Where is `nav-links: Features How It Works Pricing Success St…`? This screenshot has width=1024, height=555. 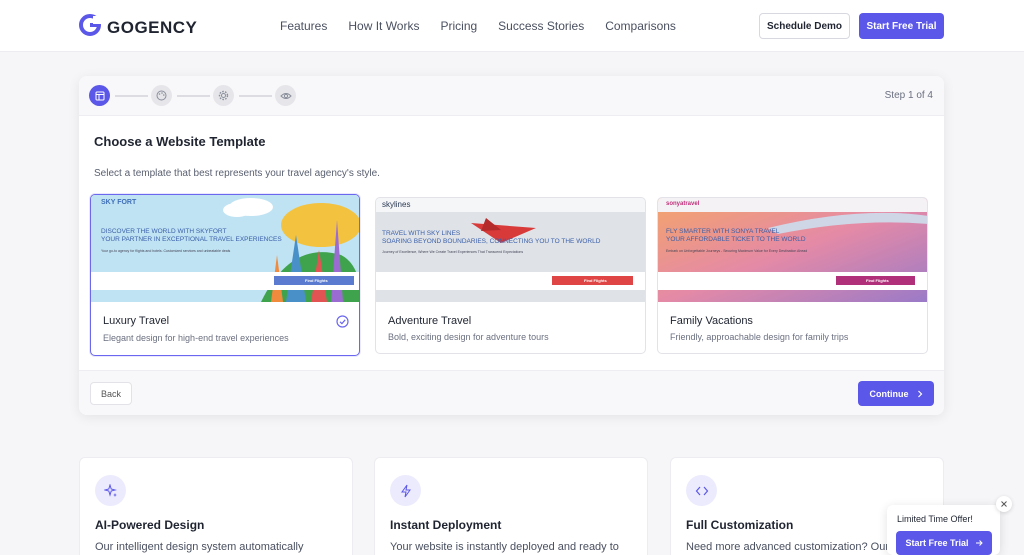
nav-links: Features How It Works Pricing Success St… is located at coordinates (478, 26).